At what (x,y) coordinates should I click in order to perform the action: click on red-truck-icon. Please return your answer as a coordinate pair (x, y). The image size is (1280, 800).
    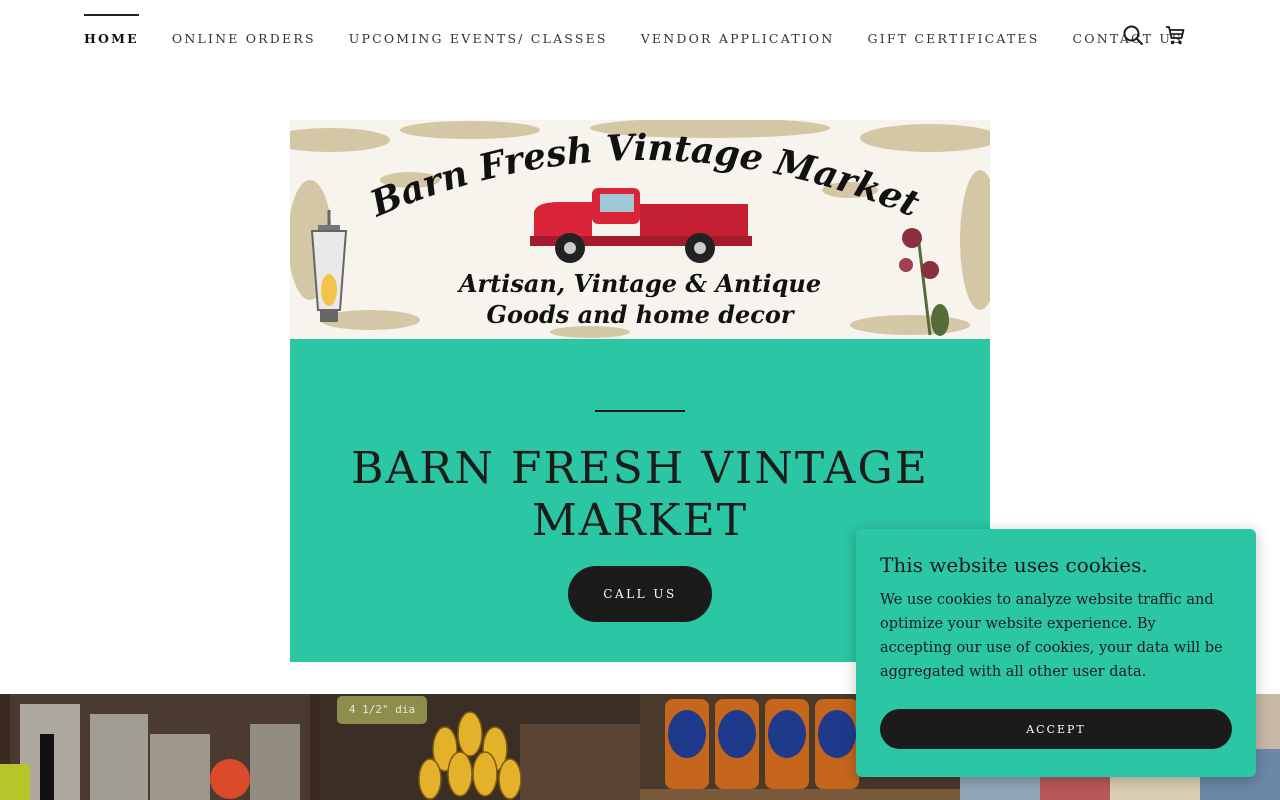
    Looking at the image, I should click on (641, 225).